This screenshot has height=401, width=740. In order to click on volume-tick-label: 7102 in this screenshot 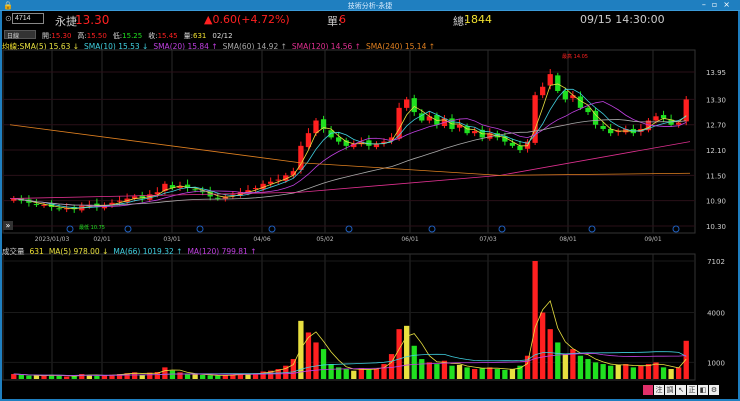, I will do `click(716, 262)`.